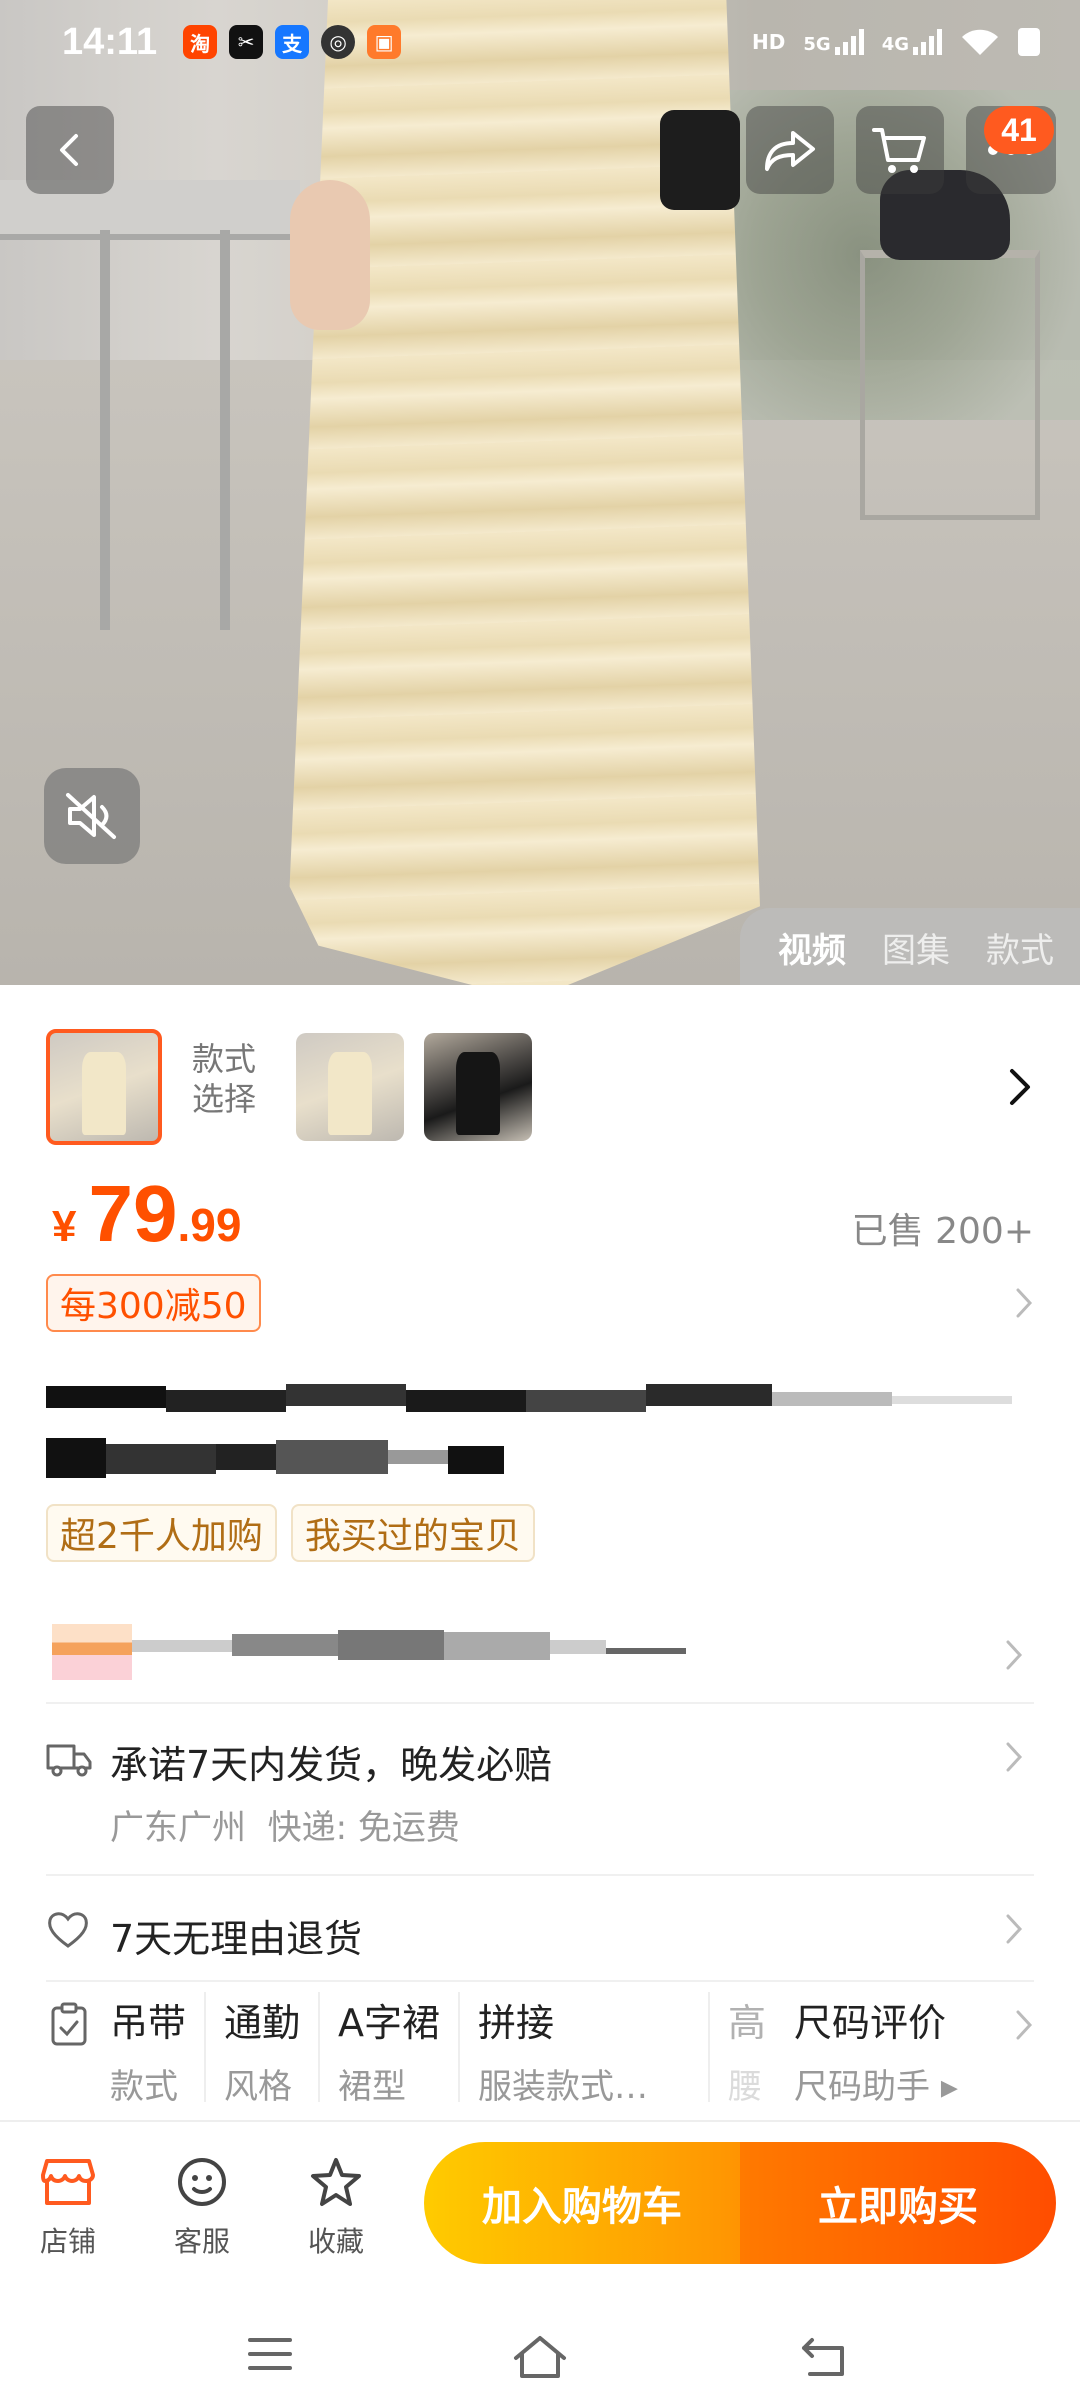 The width and height of the screenshot is (1080, 2408). I want to click on shop-icon, so click(68, 2182).